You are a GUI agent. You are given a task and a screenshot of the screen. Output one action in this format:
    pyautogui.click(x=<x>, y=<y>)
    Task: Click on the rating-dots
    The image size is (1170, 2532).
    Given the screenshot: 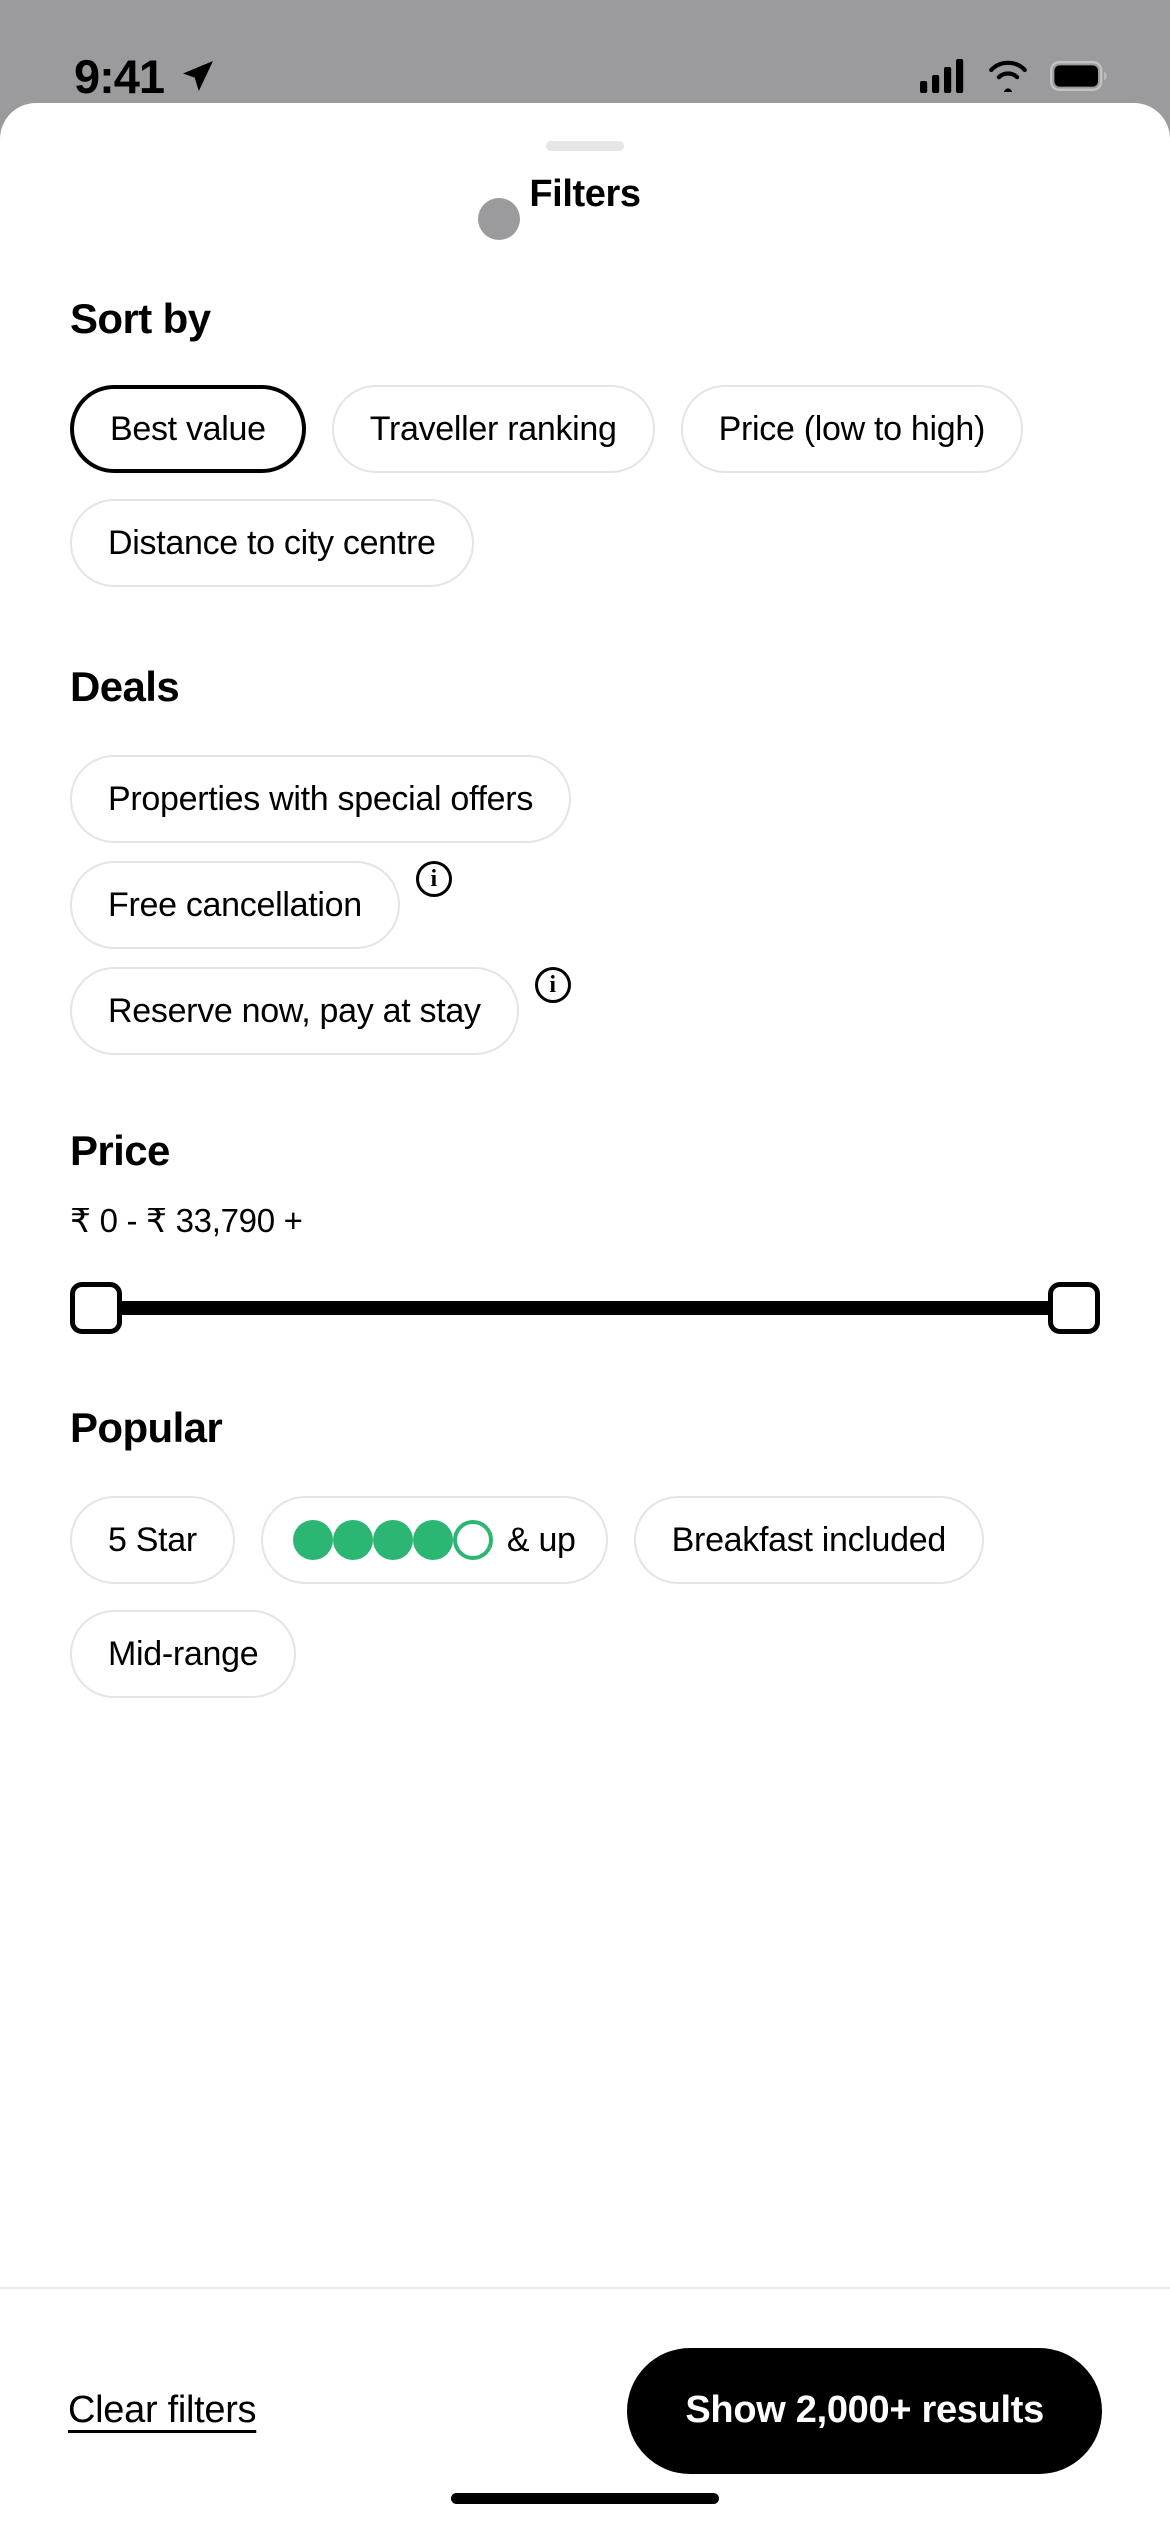 What is the action you would take?
    pyautogui.click(x=392, y=1540)
    